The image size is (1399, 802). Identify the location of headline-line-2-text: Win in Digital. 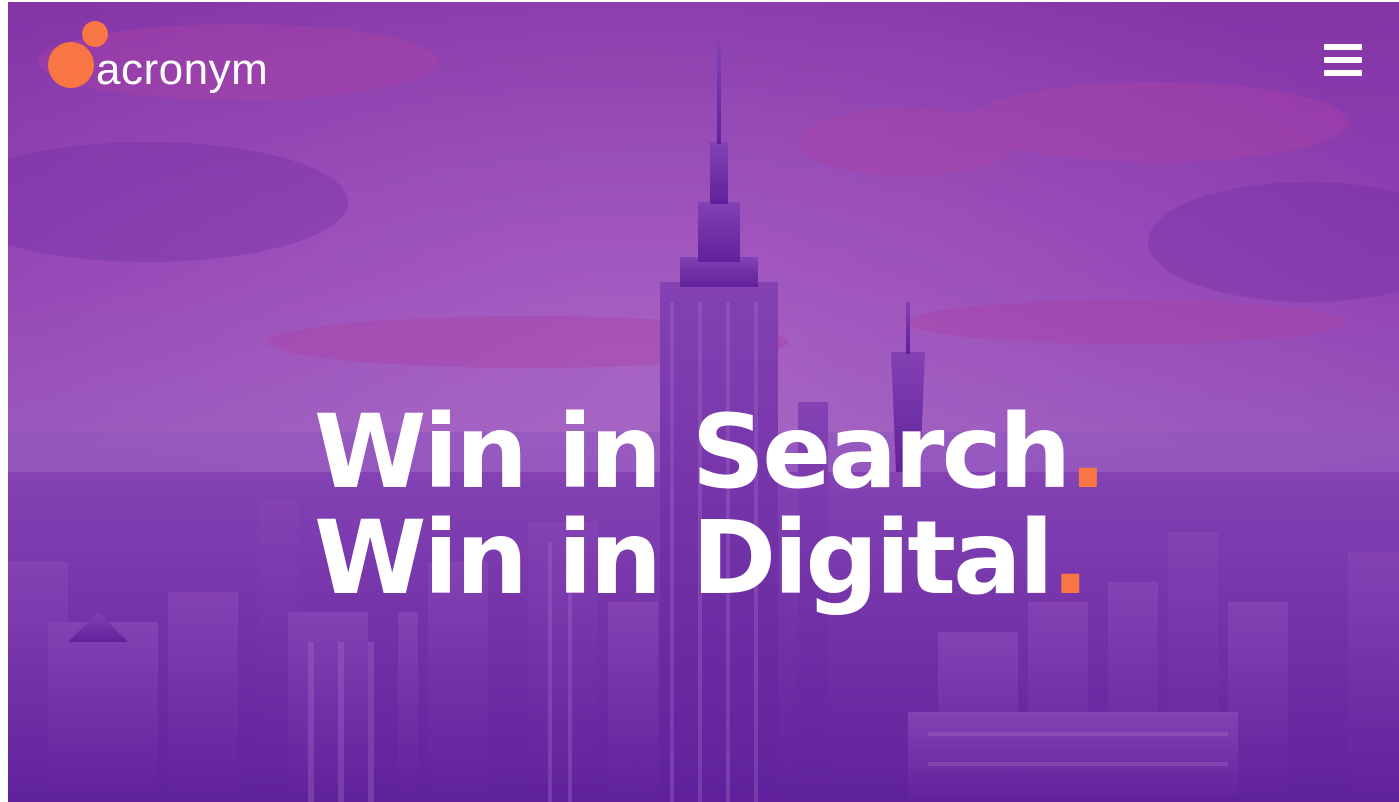
(684, 558).